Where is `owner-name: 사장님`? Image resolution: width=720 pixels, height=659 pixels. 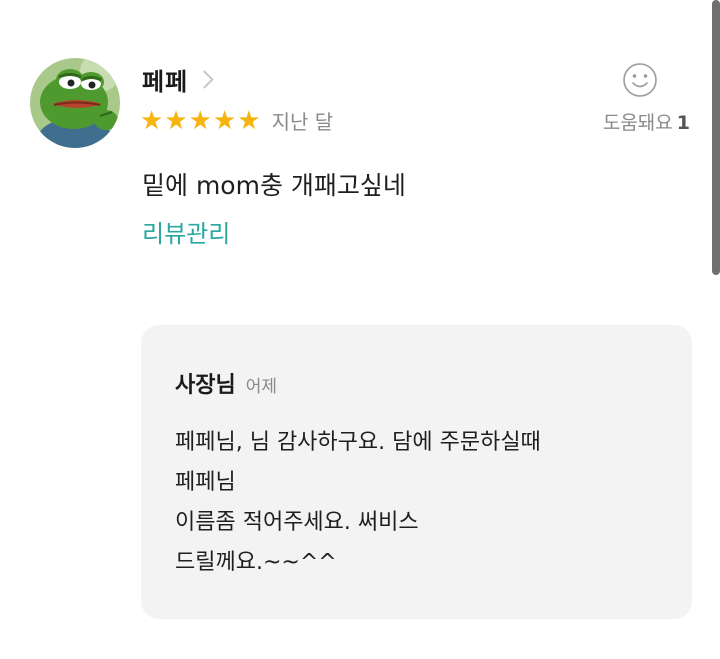
owner-name: 사장님 is located at coordinates (205, 385).